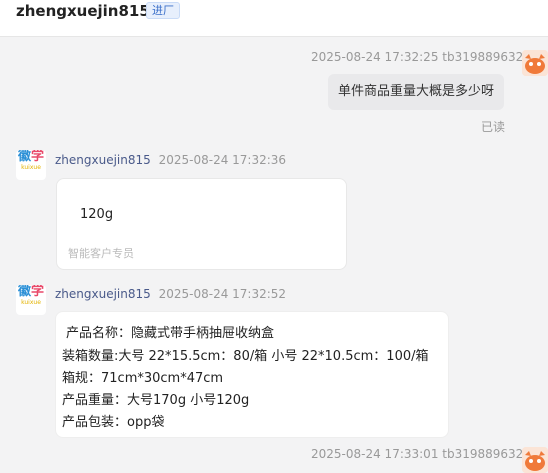 This screenshot has width=548, height=473. I want to click on contact-name: zhengxuejin815, so click(83, 11).